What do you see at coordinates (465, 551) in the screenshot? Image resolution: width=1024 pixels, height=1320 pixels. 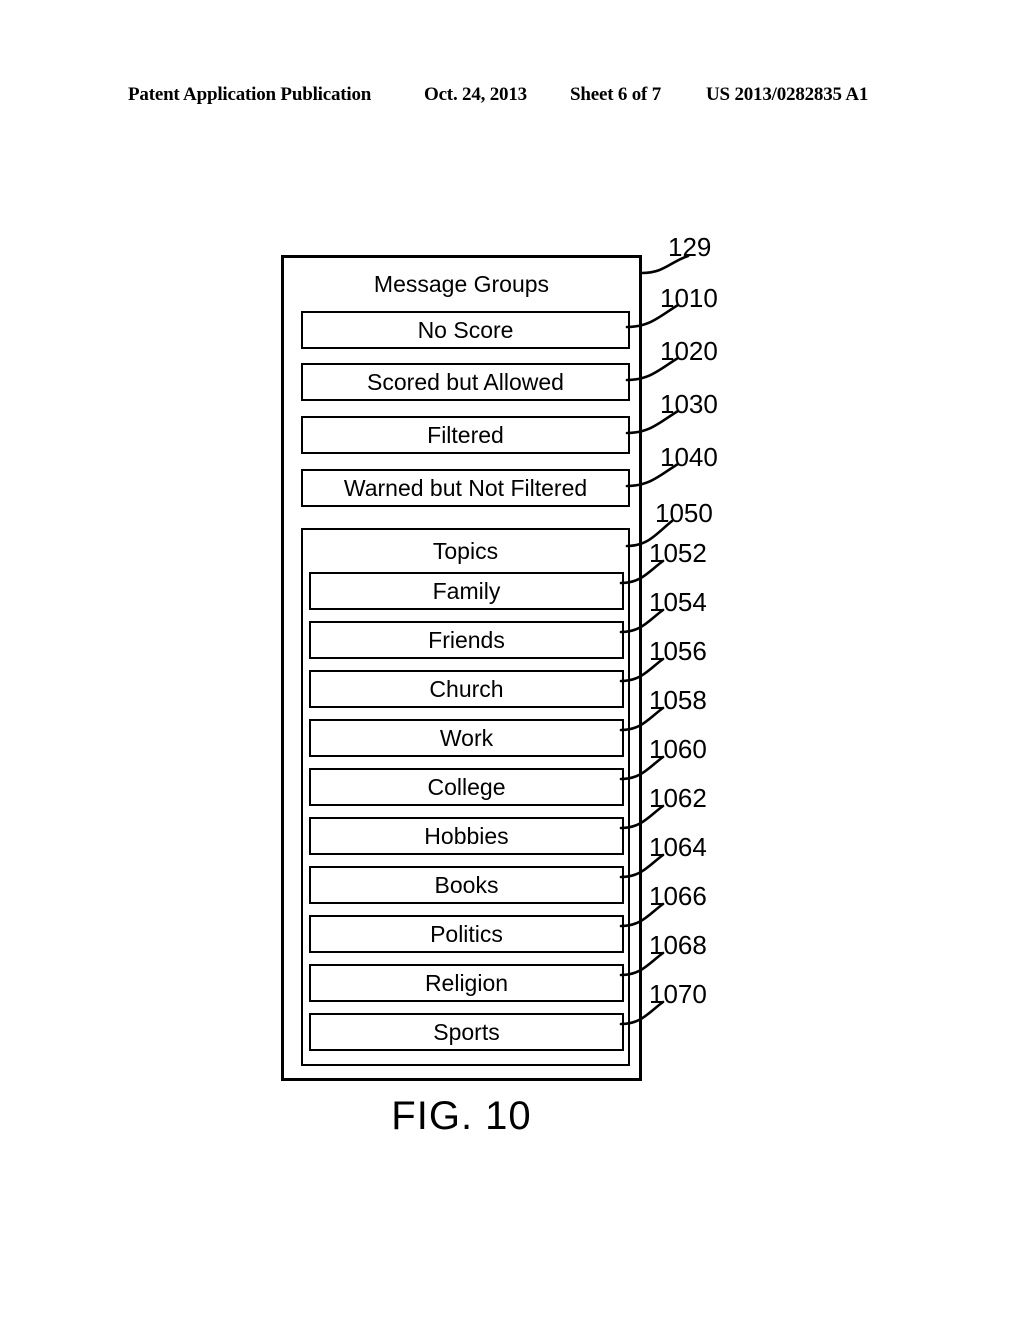 I see `topics-title: Topics` at bounding box center [465, 551].